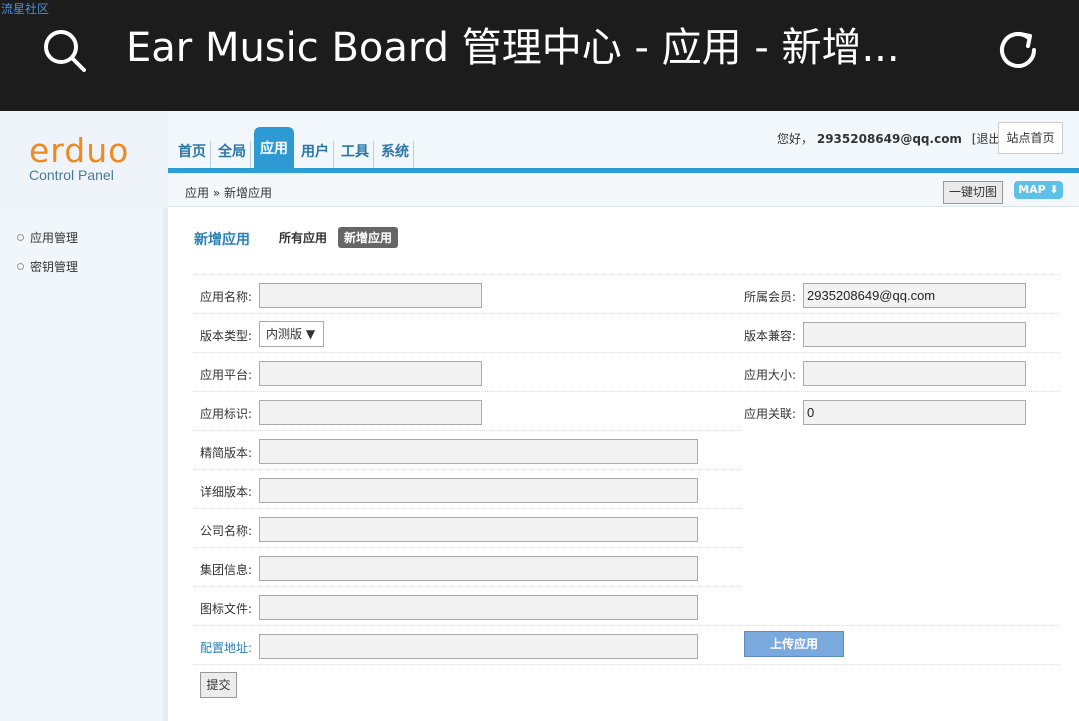 Image resolution: width=1079 pixels, height=721 pixels. What do you see at coordinates (478, 568) in the screenshot?
I see `group-input` at bounding box center [478, 568].